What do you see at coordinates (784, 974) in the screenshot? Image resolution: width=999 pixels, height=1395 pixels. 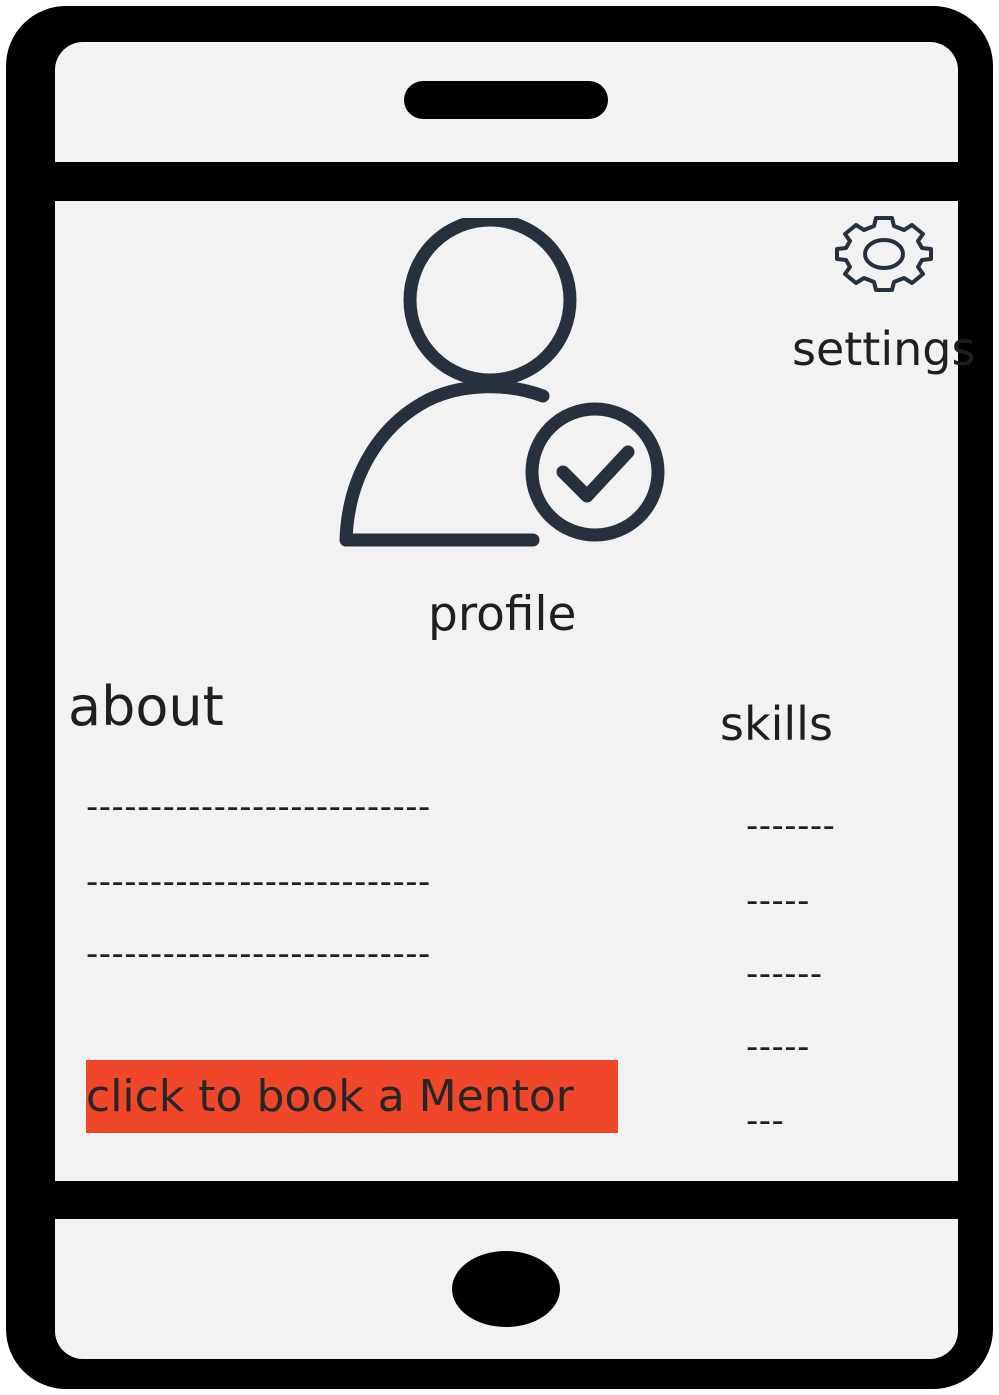 I see `skill-item: ------` at bounding box center [784, 974].